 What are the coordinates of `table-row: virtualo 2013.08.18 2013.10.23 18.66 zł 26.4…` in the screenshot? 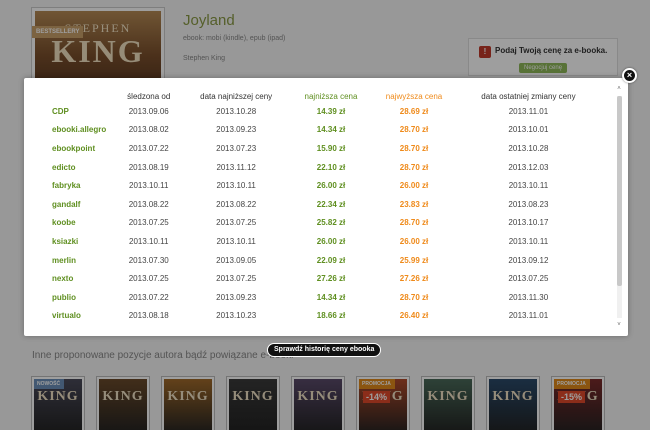 It's located at (315, 316).